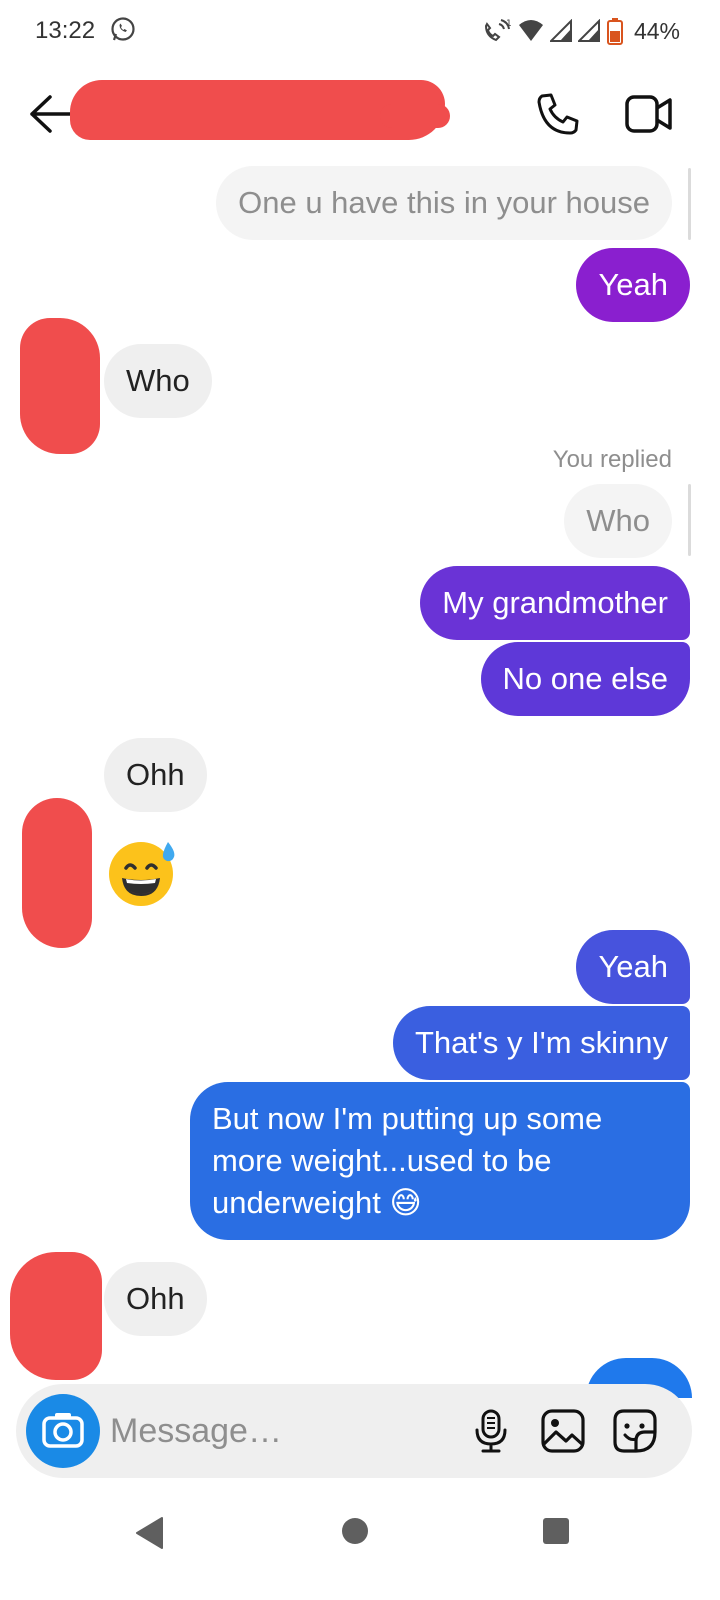 This screenshot has height=1600, width=720. I want to click on back-triangle-icon, so click(149, 1533).